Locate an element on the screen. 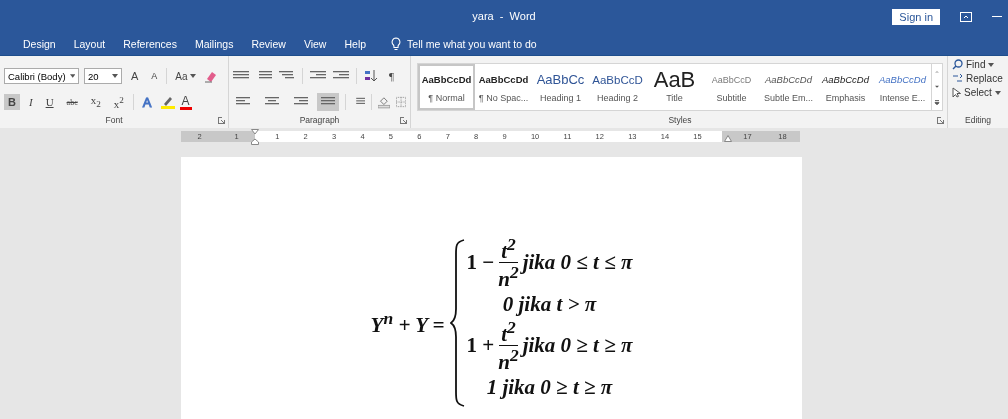  window-title: yara - Word is located at coordinates (504, 16).